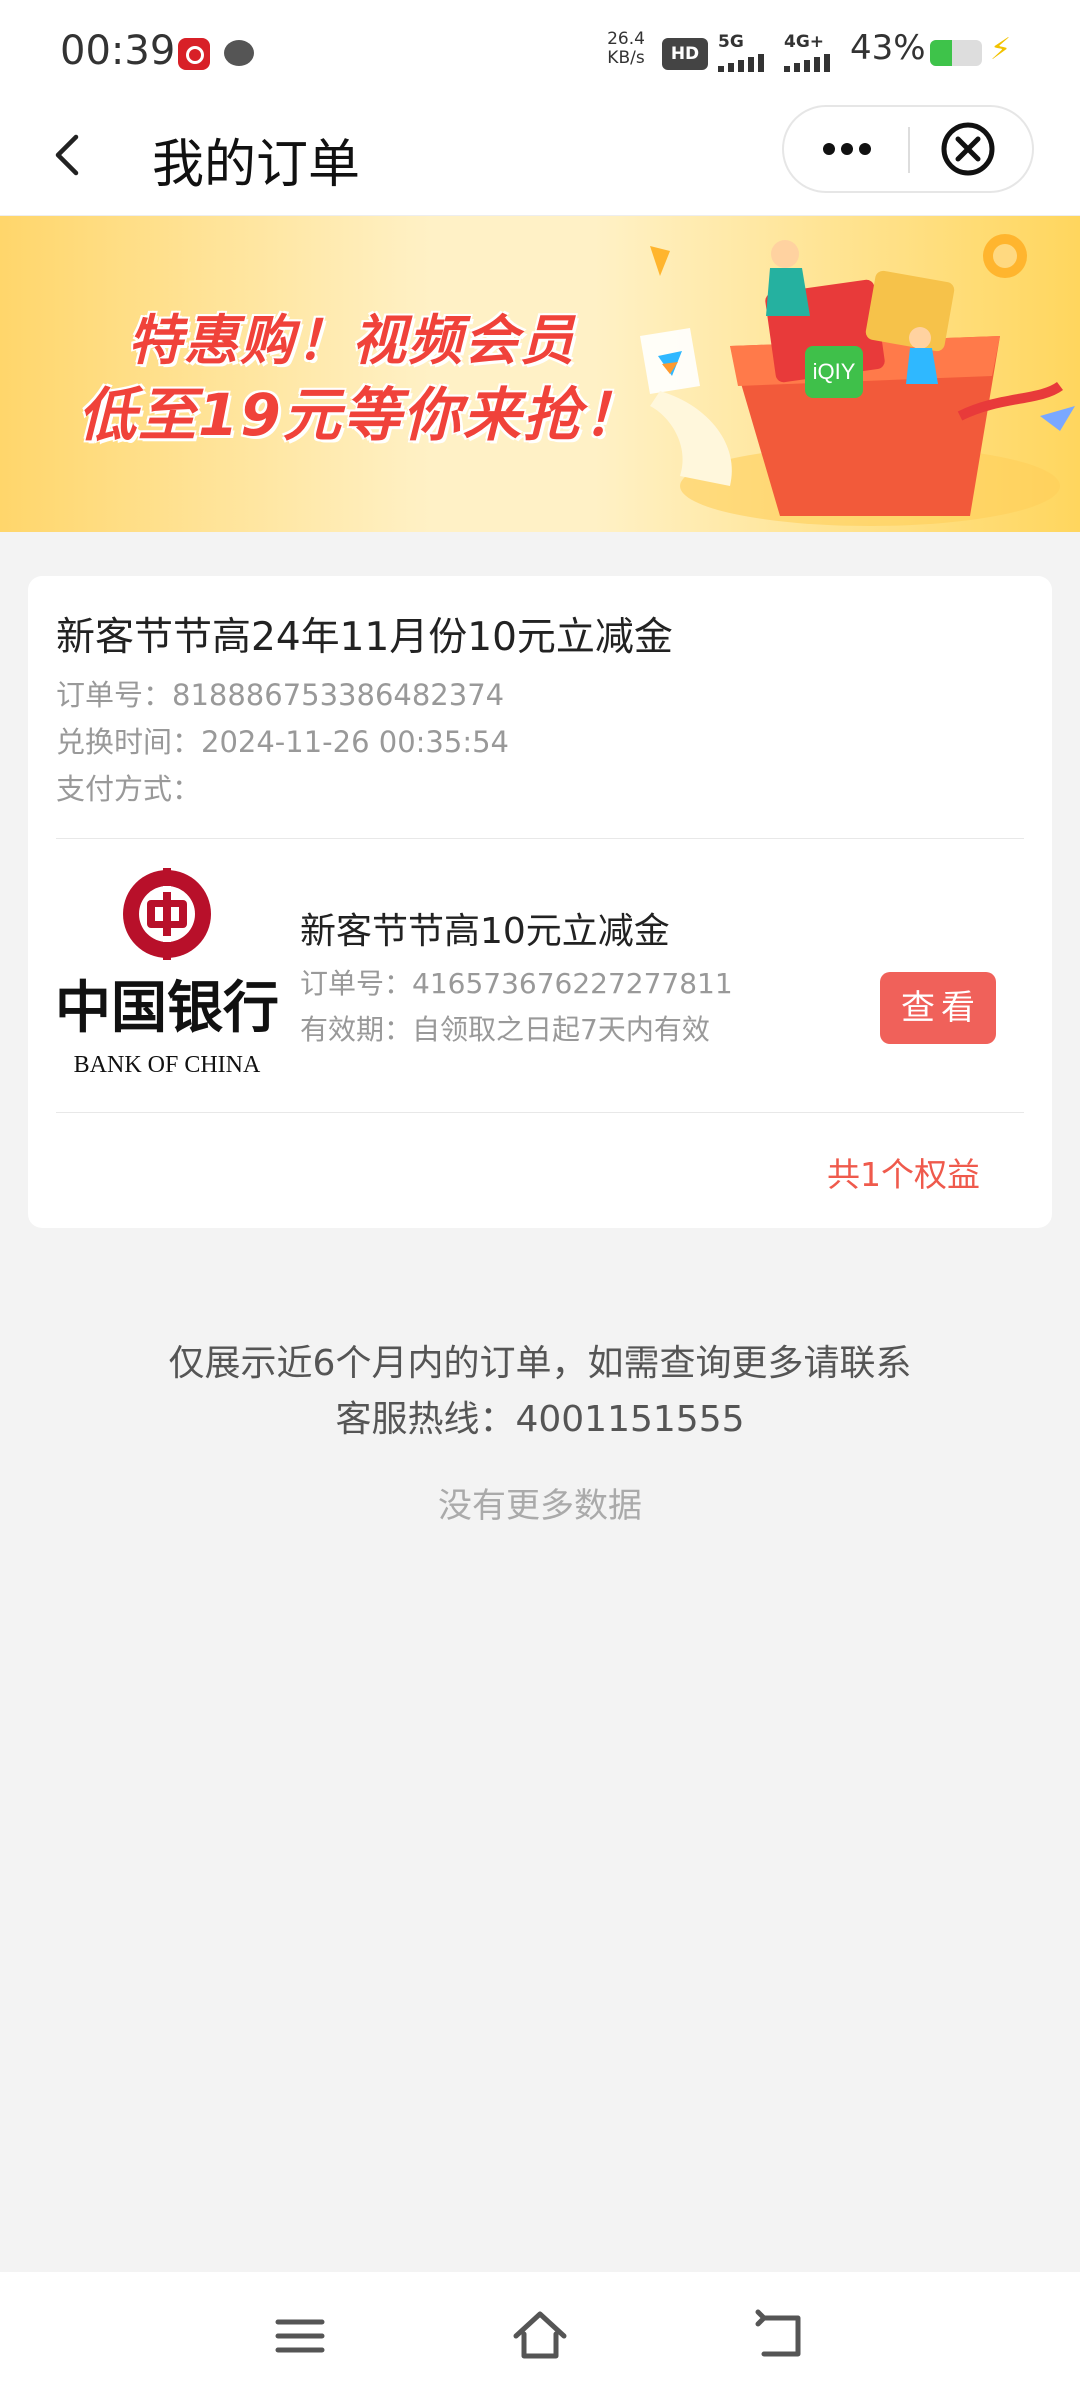  Describe the element at coordinates (352, 340) in the screenshot. I see `banner-headline: 特惠购！视频会员` at that location.